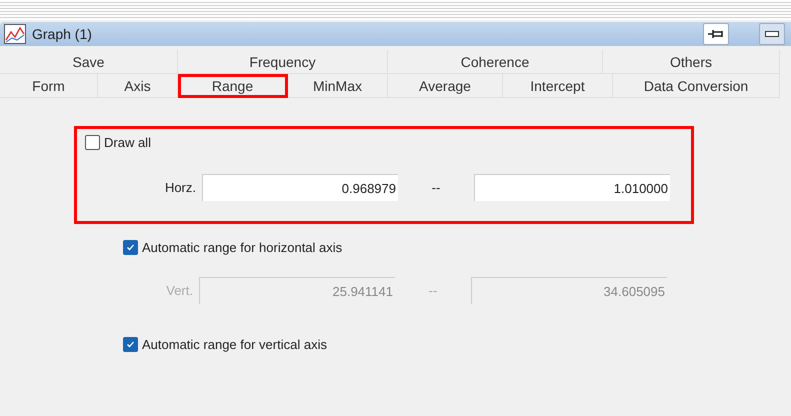 This screenshot has width=791, height=416. What do you see at coordinates (62, 34) in the screenshot?
I see `window-title: Graph (1)` at bounding box center [62, 34].